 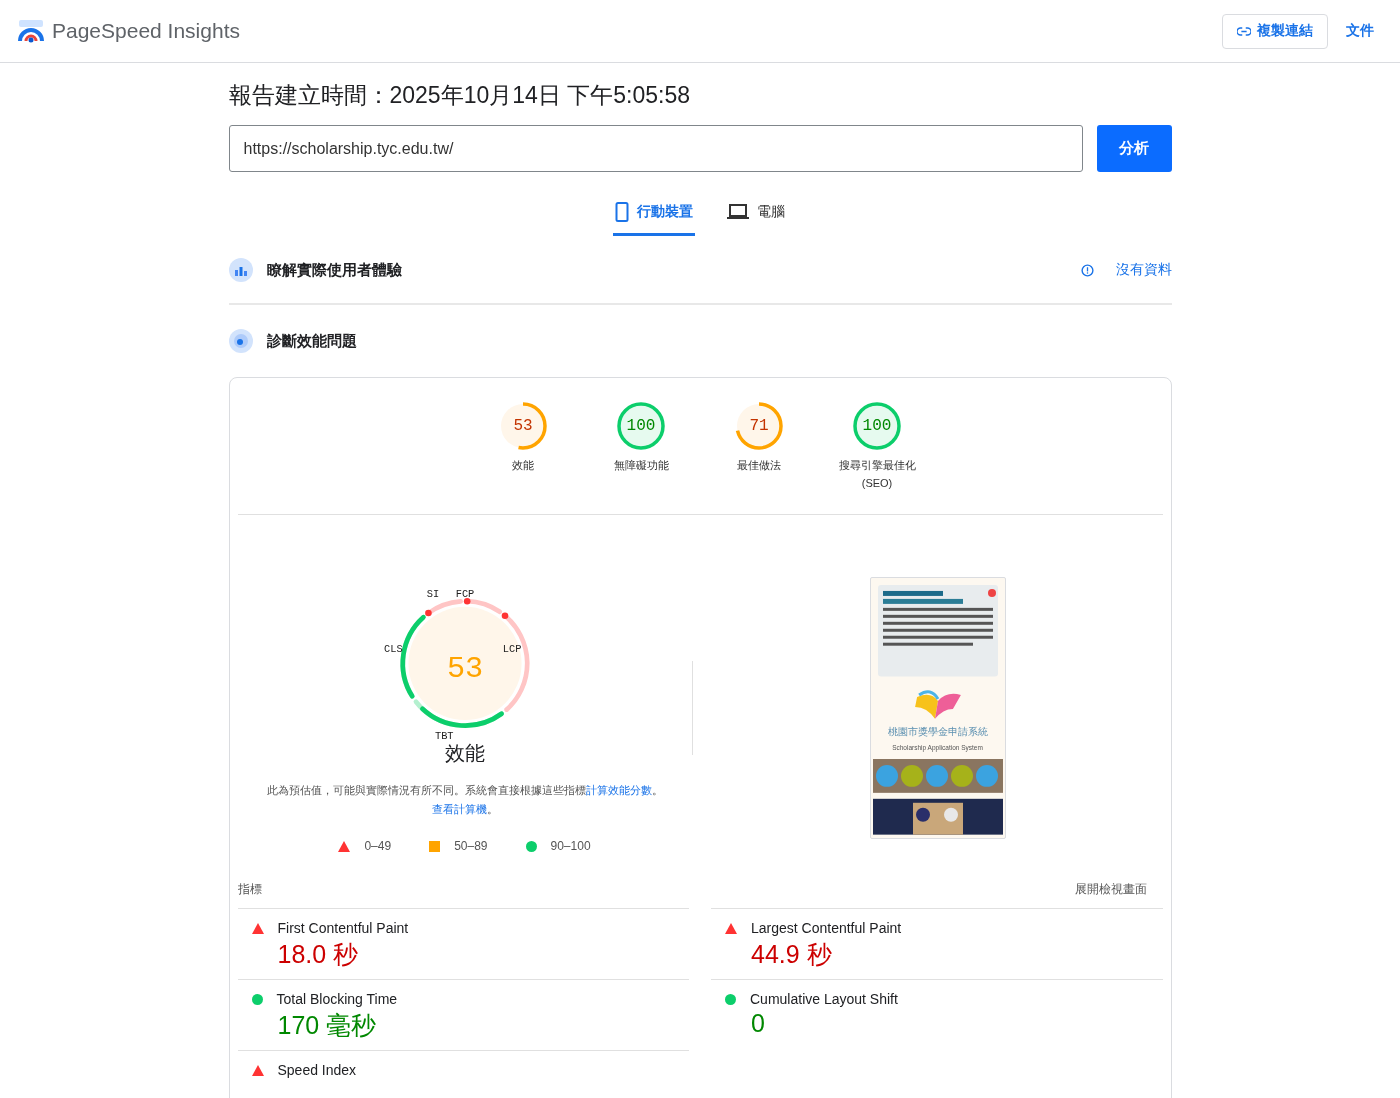 I want to click on legend-range: 50–89, so click(x=471, y=846).